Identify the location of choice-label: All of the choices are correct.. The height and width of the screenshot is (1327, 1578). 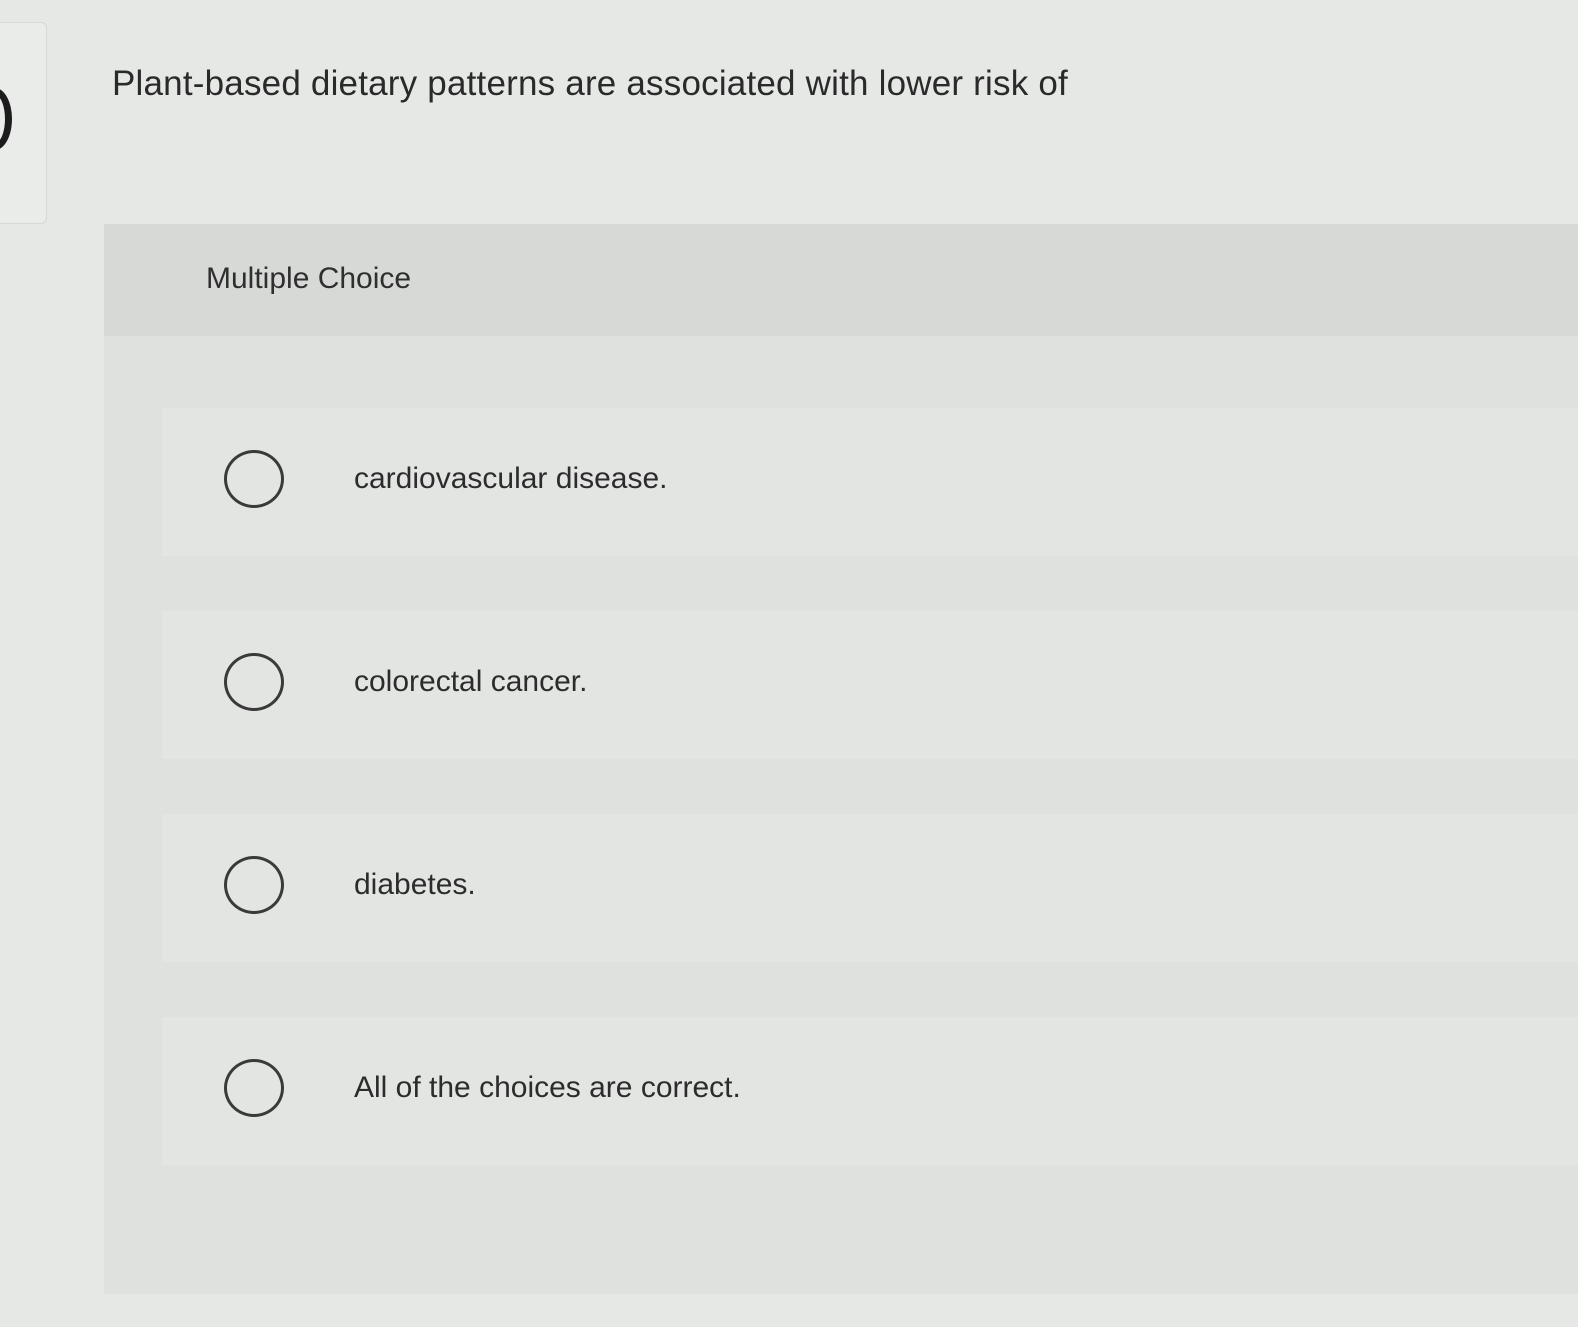
(547, 1087).